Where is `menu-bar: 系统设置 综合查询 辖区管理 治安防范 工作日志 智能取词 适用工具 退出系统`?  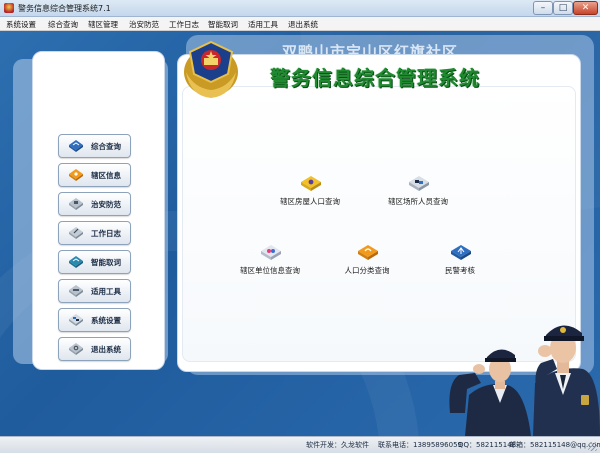
menu-bar: 系统设置 综合查询 辖区管理 治安防范 工作日志 智能取词 适用工具 退出系统 is located at coordinates (300, 24).